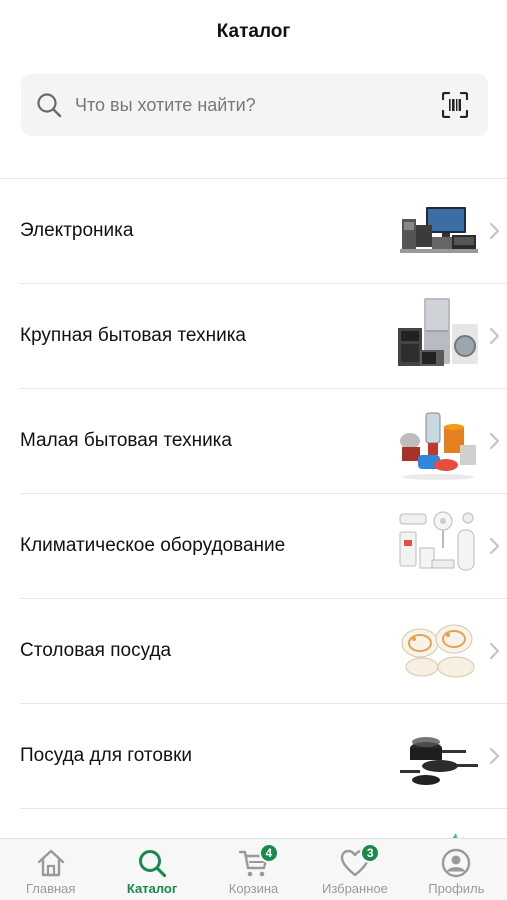 The height and width of the screenshot is (900, 507). What do you see at coordinates (245, 105) in the screenshot?
I see `search-input` at bounding box center [245, 105].